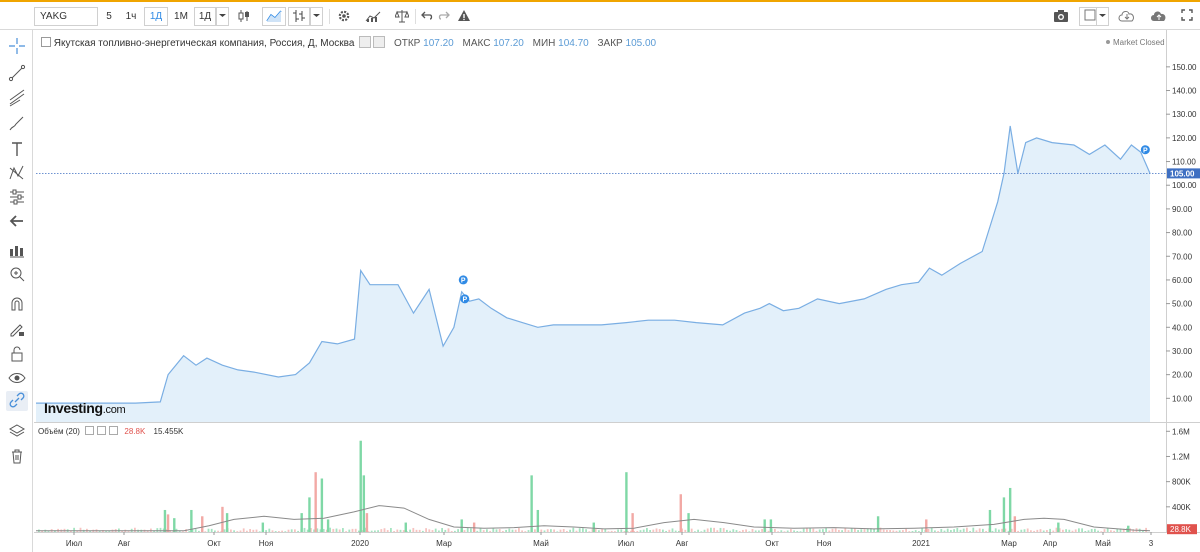  Describe the element at coordinates (402, 16) in the screenshot. I see `compare-icon` at that location.